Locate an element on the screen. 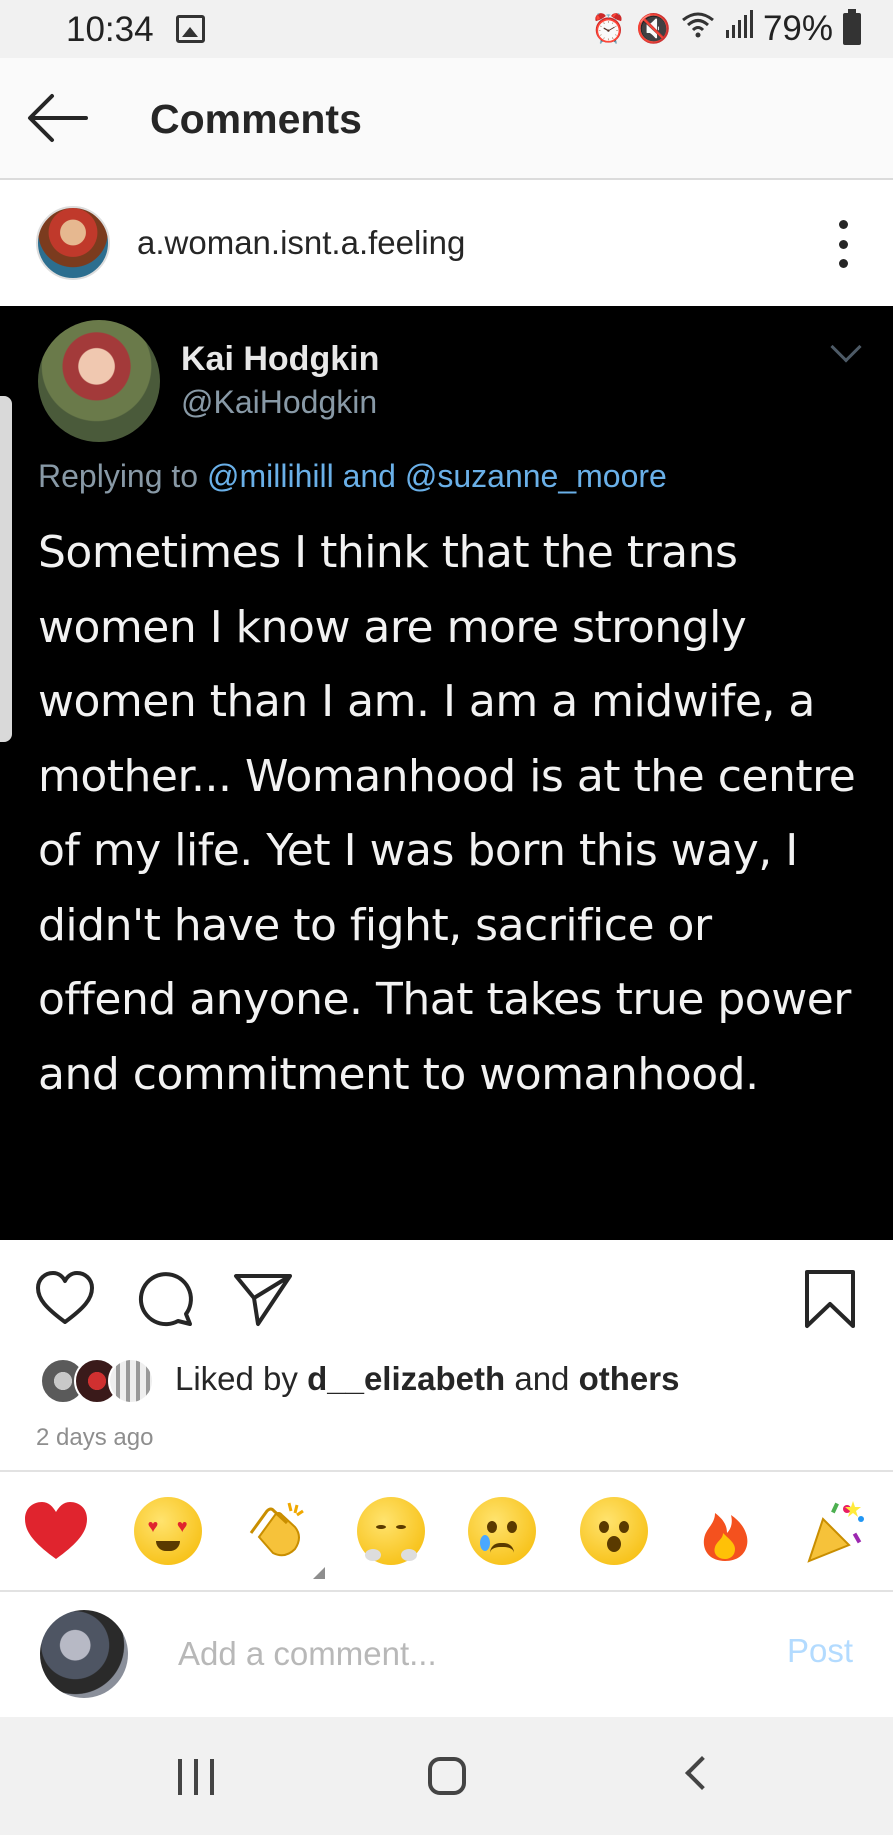 The height and width of the screenshot is (1835, 893). likes-conjunction: and is located at coordinates (542, 1378).